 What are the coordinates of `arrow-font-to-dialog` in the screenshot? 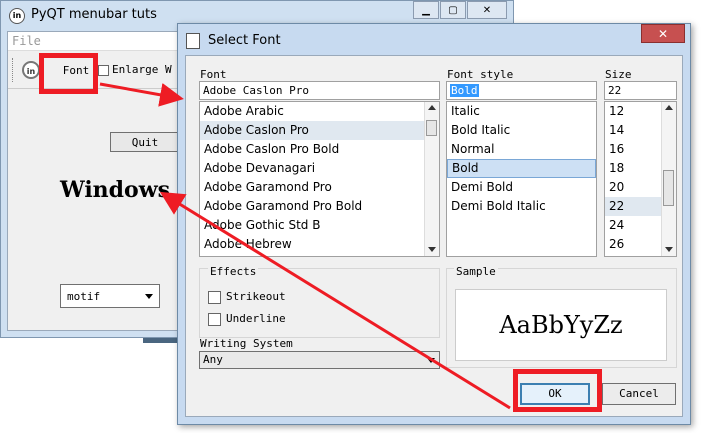 It's located at (141, 94).